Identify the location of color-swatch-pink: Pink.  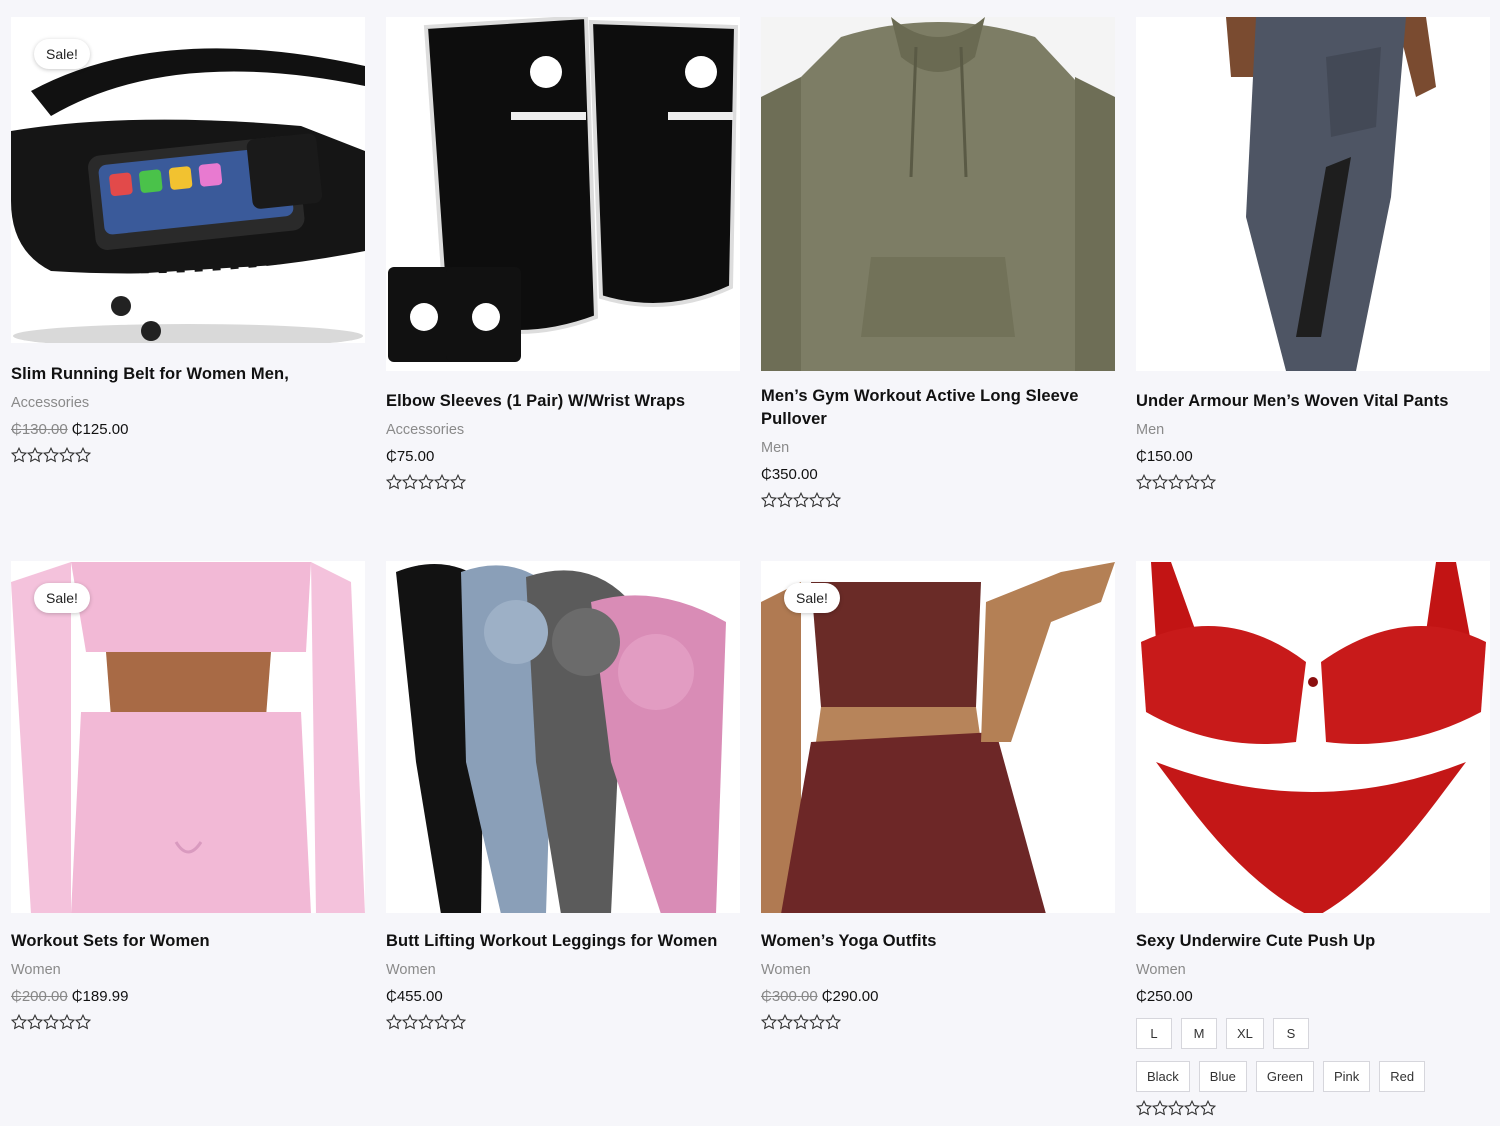
(1346, 1076).